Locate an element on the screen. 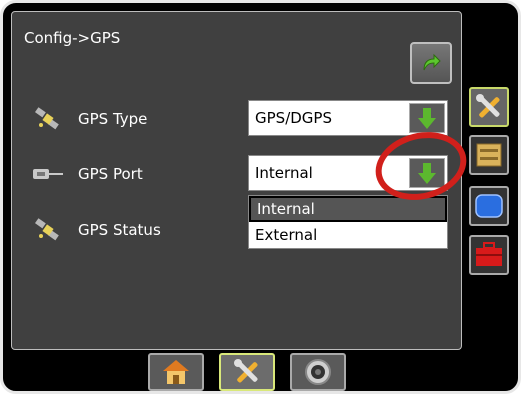 Image resolution: width=521 pixels, height=394 pixels. back-button is located at coordinates (431, 63).